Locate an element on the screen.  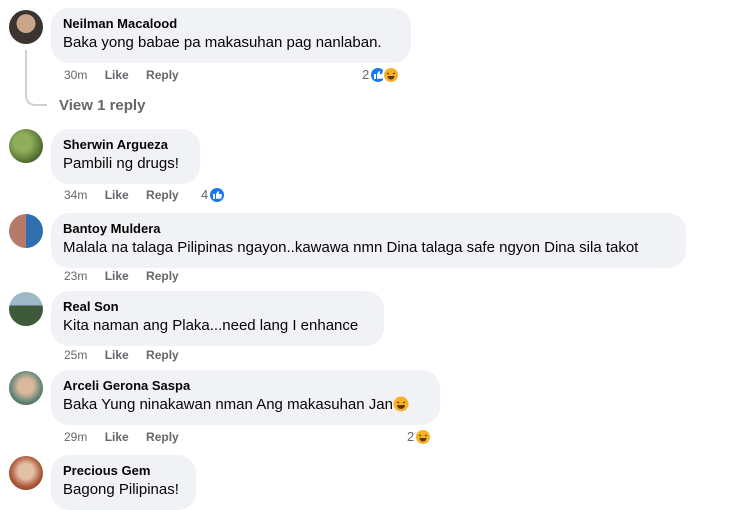
comment-actions: 30m Like Reply is located at coordinates (128, 75).